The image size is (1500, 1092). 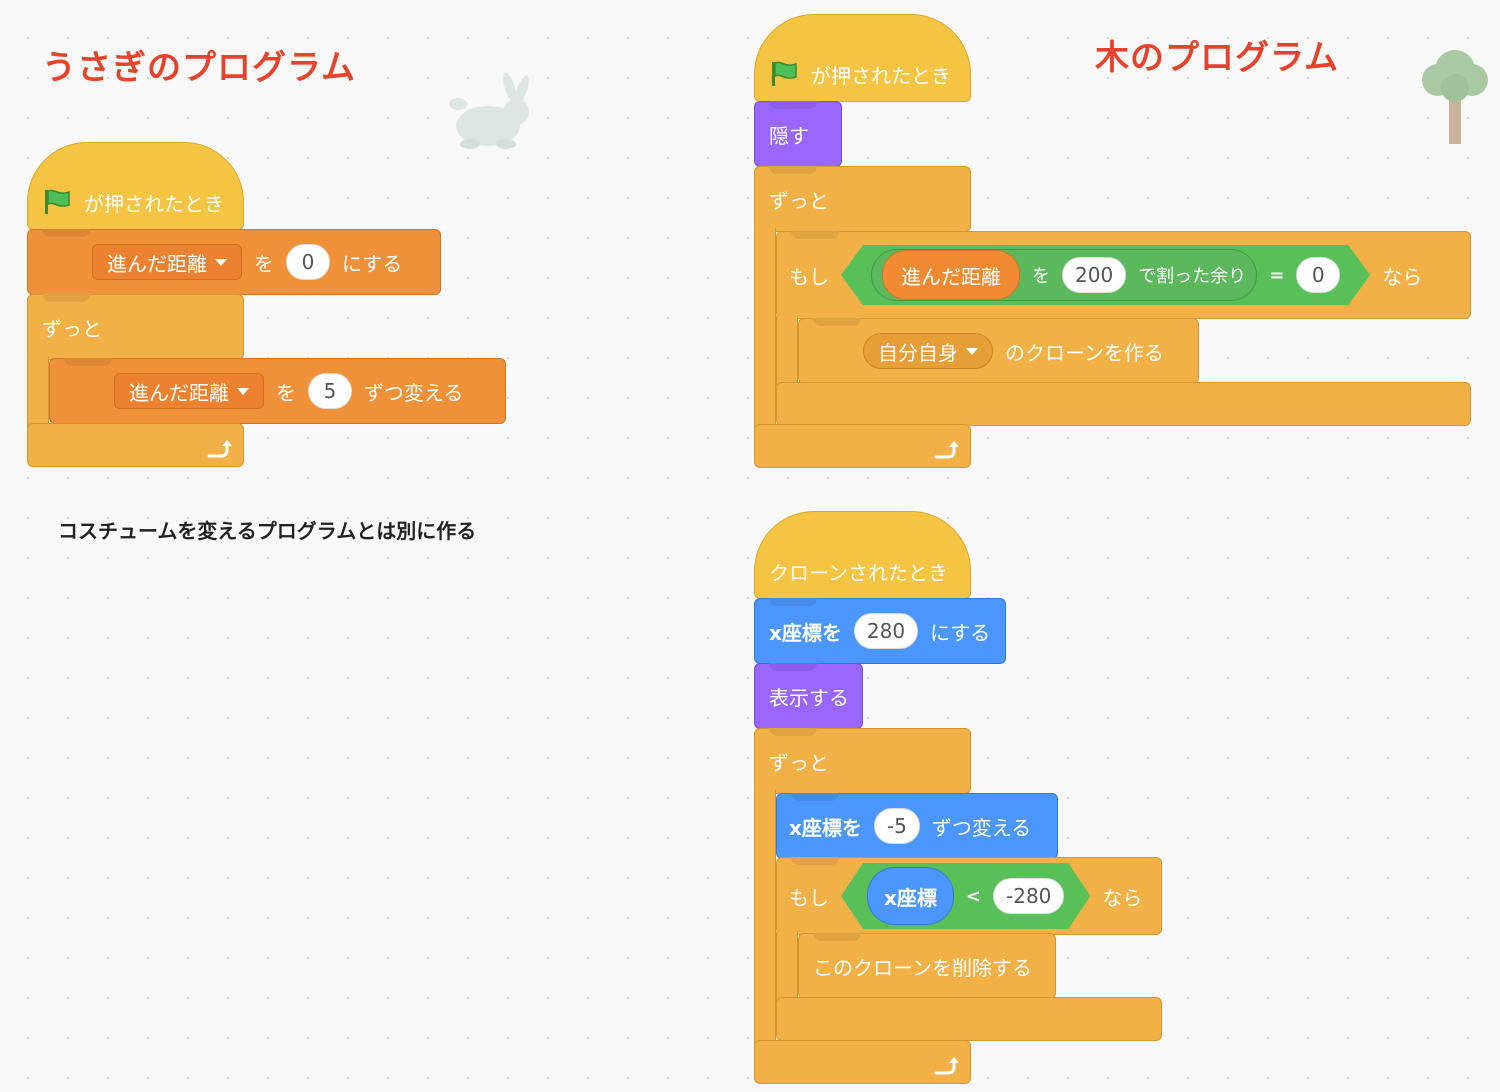 I want to click on change-x-suffix: ずつ変える, so click(x=981, y=827).